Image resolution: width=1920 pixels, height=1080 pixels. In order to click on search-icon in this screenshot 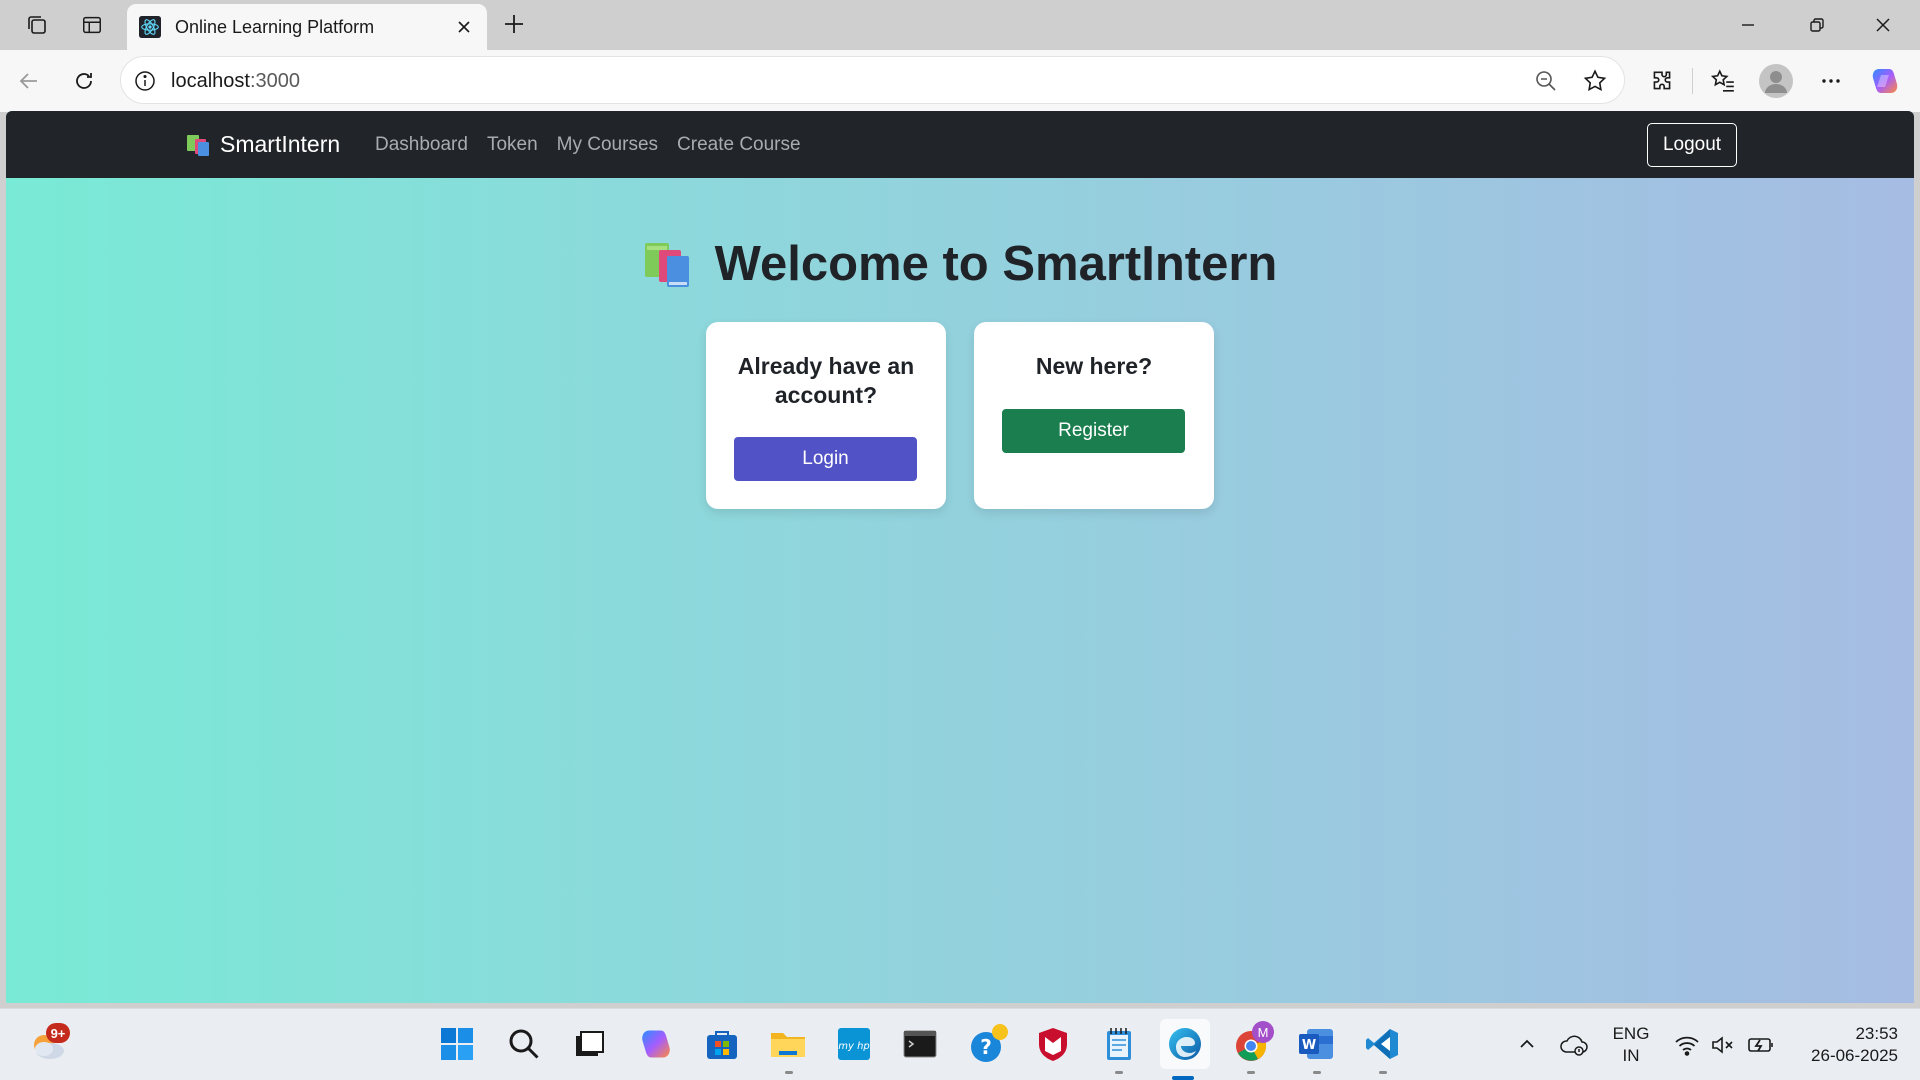, I will do `click(524, 1044)`.